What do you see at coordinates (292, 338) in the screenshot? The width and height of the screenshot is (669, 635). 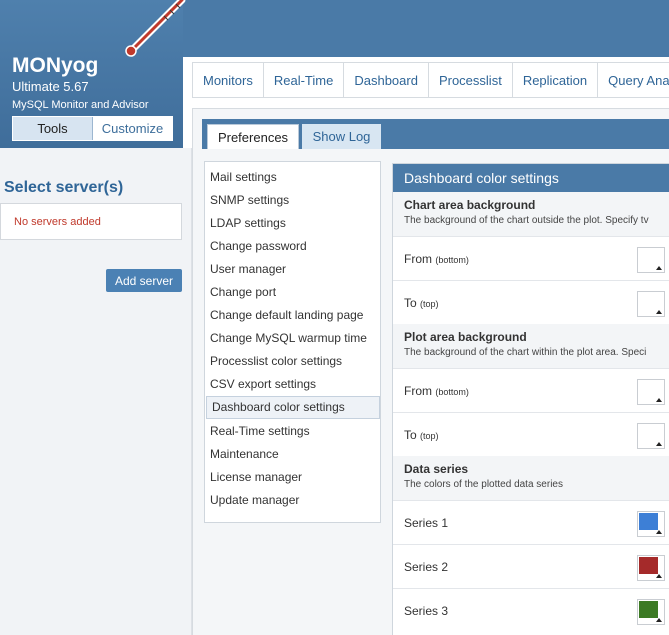 I see `settings-item-warmup-time: Change MySQL warmup time` at bounding box center [292, 338].